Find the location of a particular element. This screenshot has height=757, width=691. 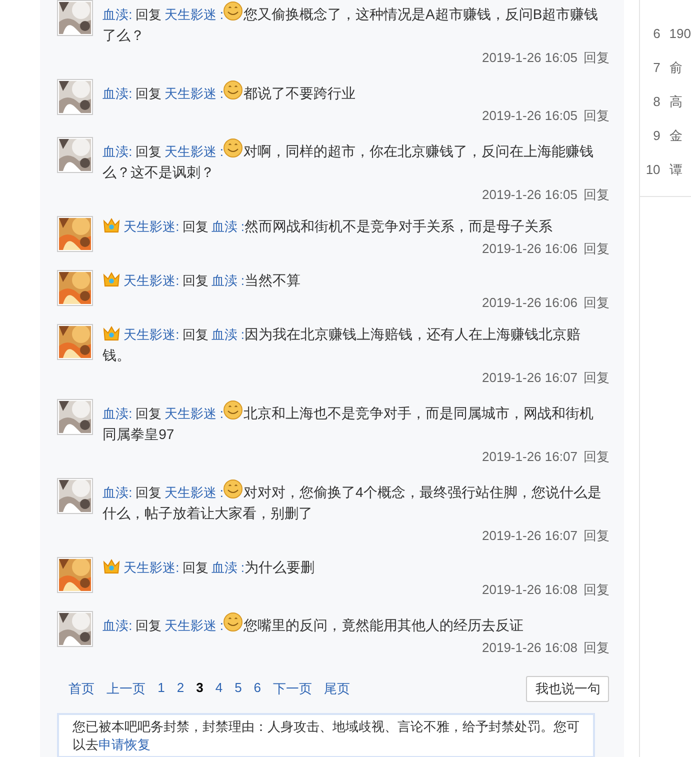

comment-text: 天生影迷: 回复 血渎 :因为我在北京赚钱上海赔钱，还有人在上海赚钱北京赔钱。 is located at coordinates (342, 344).